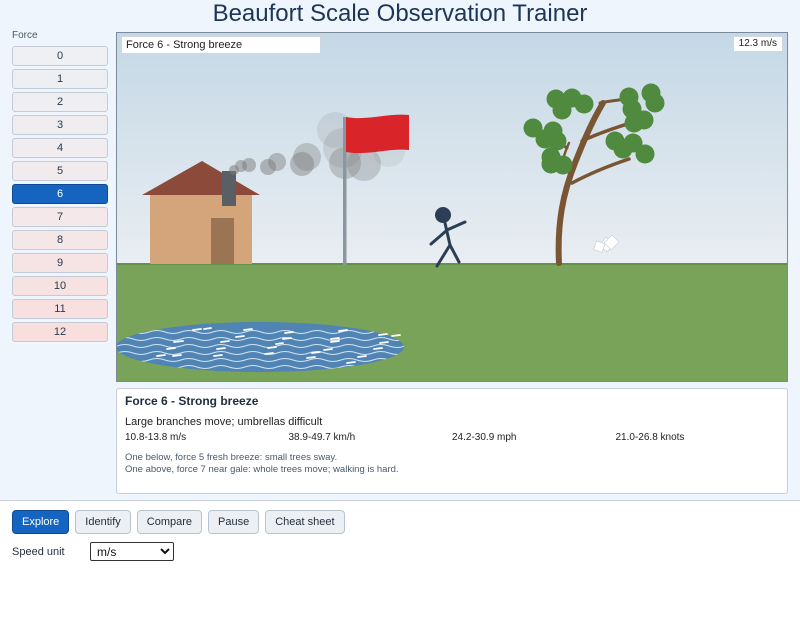 The width and height of the screenshot is (800, 630). What do you see at coordinates (60, 171) in the screenshot?
I see `force-button-5: 5` at bounding box center [60, 171].